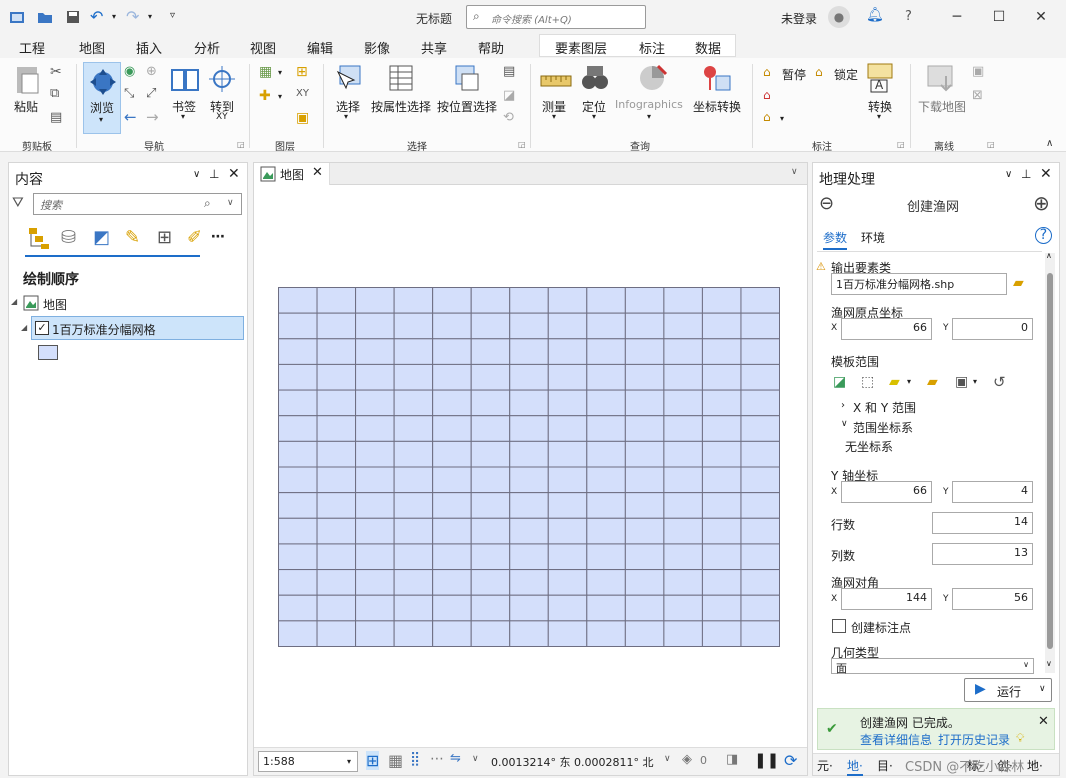 The width and height of the screenshot is (1066, 778). I want to click on pin-icon: ⊥, so click(1026, 174).